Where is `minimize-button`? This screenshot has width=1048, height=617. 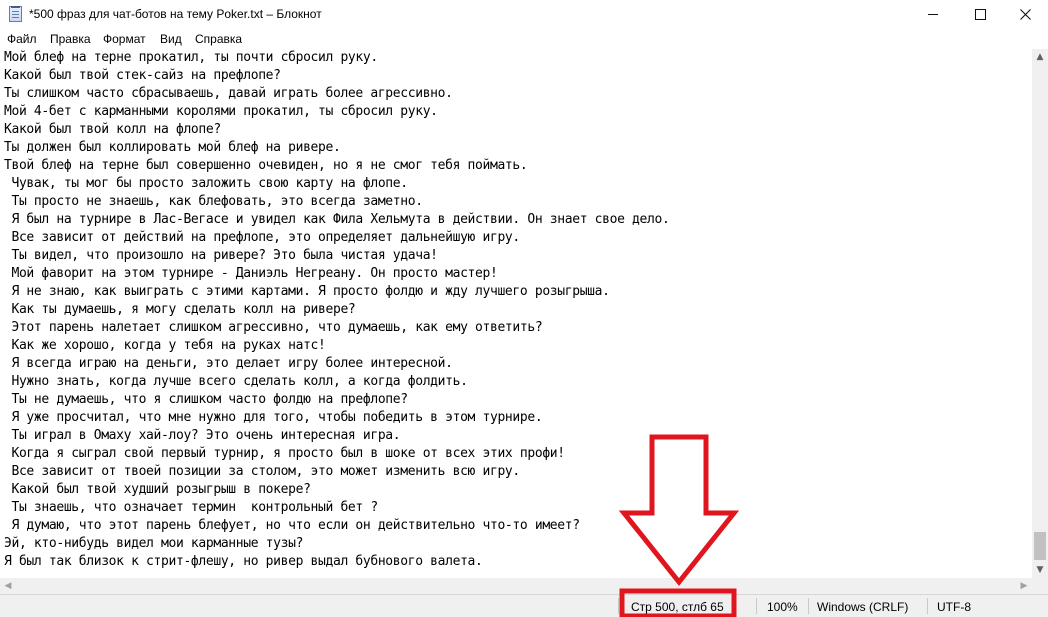 minimize-button is located at coordinates (933, 14).